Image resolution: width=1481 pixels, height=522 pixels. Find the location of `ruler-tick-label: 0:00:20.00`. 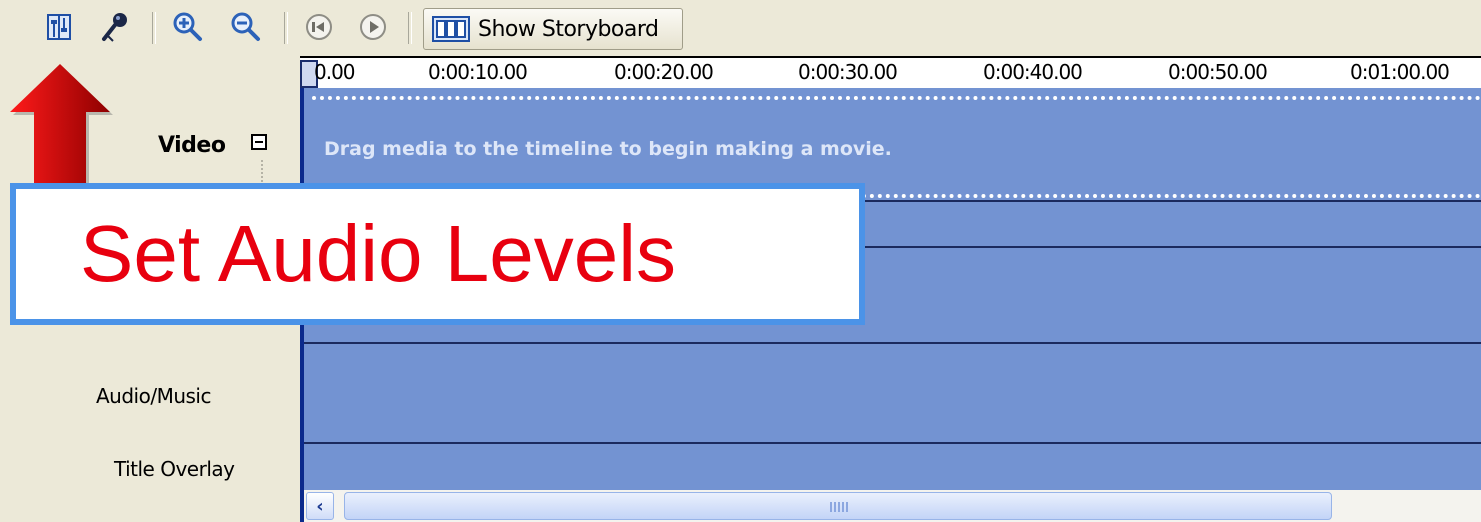

ruler-tick-label: 0:00:20.00 is located at coordinates (664, 72).